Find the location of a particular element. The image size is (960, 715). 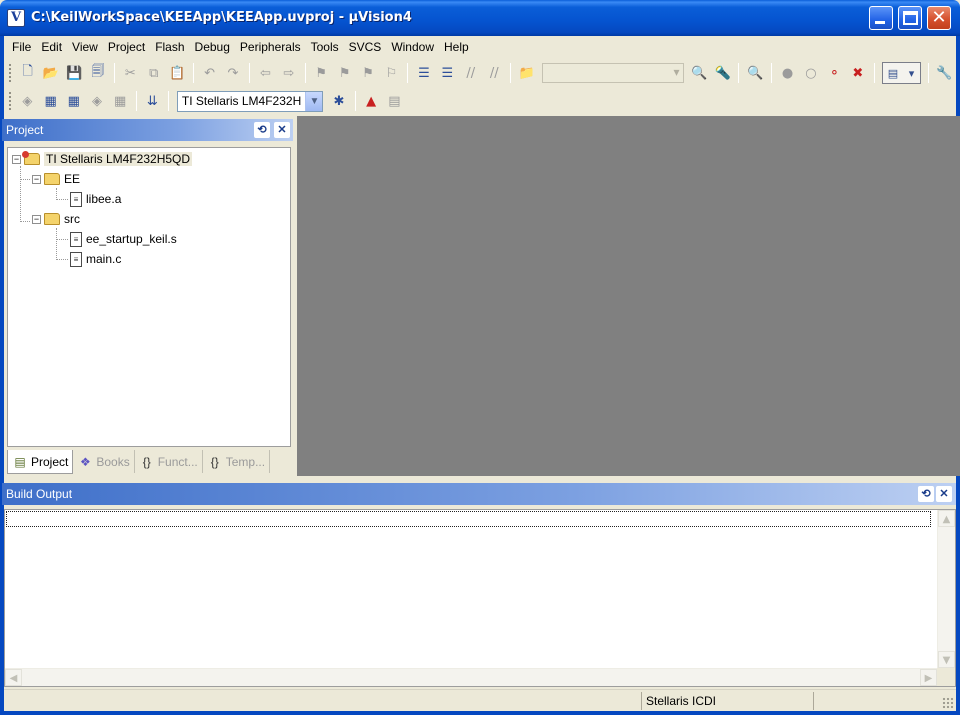

save-icon: 💾 is located at coordinates (74, 73).